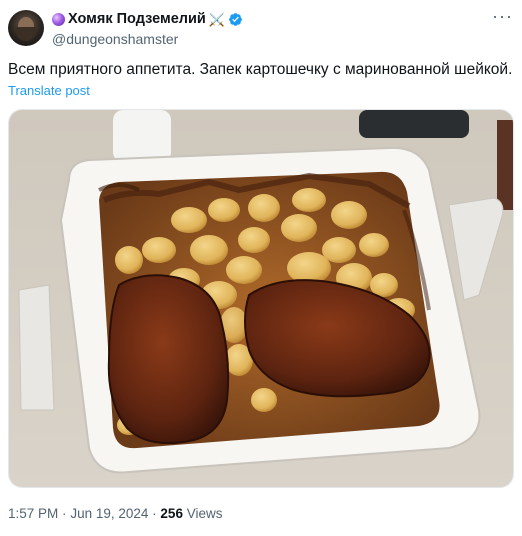 The image size is (522, 536). I want to click on views-label: Views, so click(205, 513).